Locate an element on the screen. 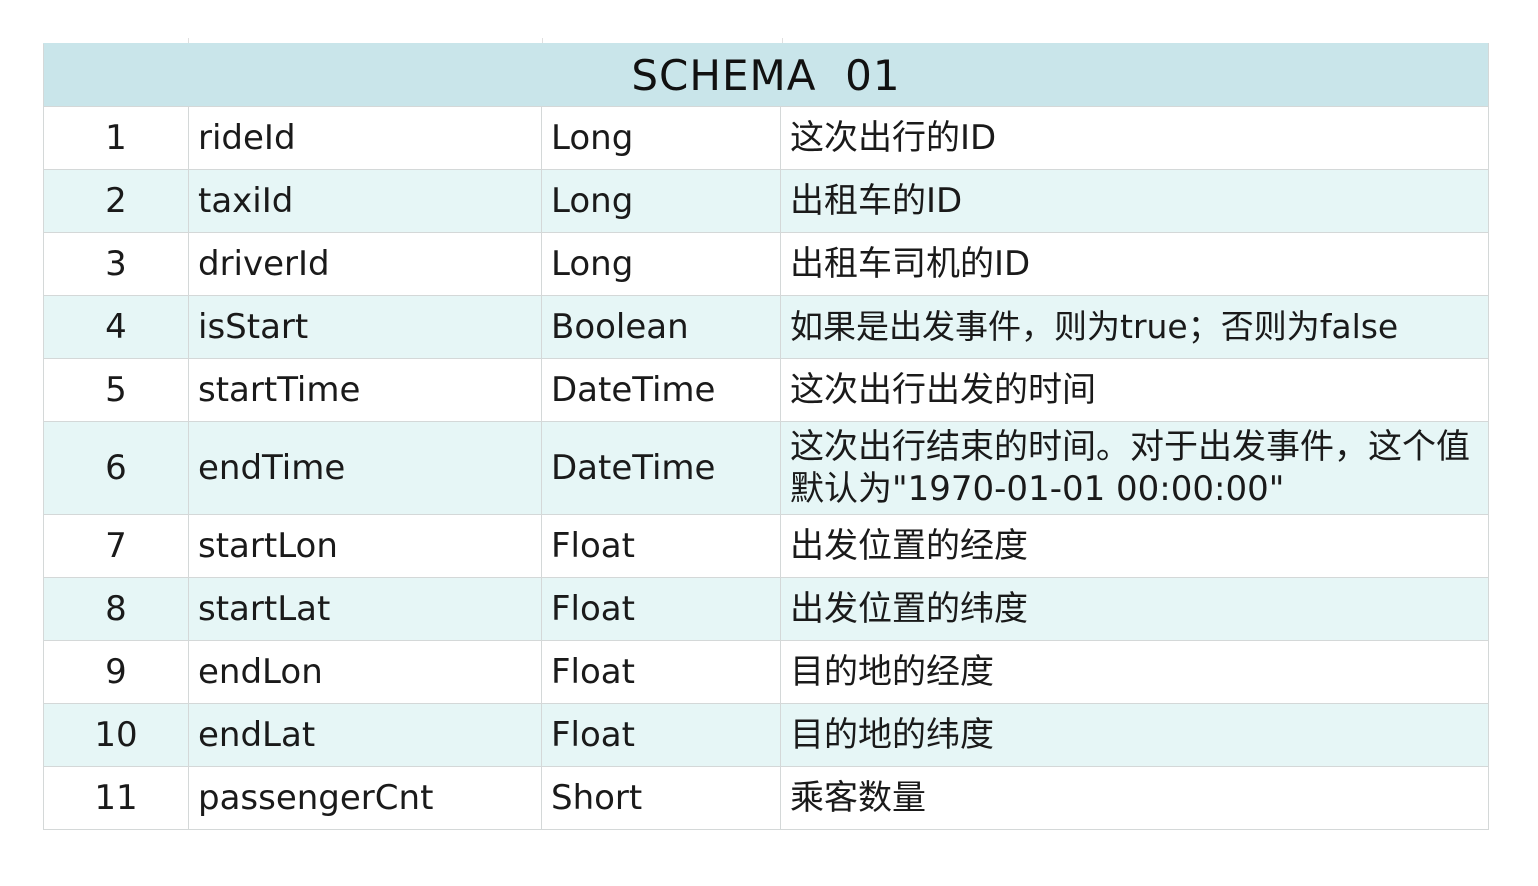 Image resolution: width=1538 pixels, height=886 pixels. field-name: startLat is located at coordinates (365, 609).